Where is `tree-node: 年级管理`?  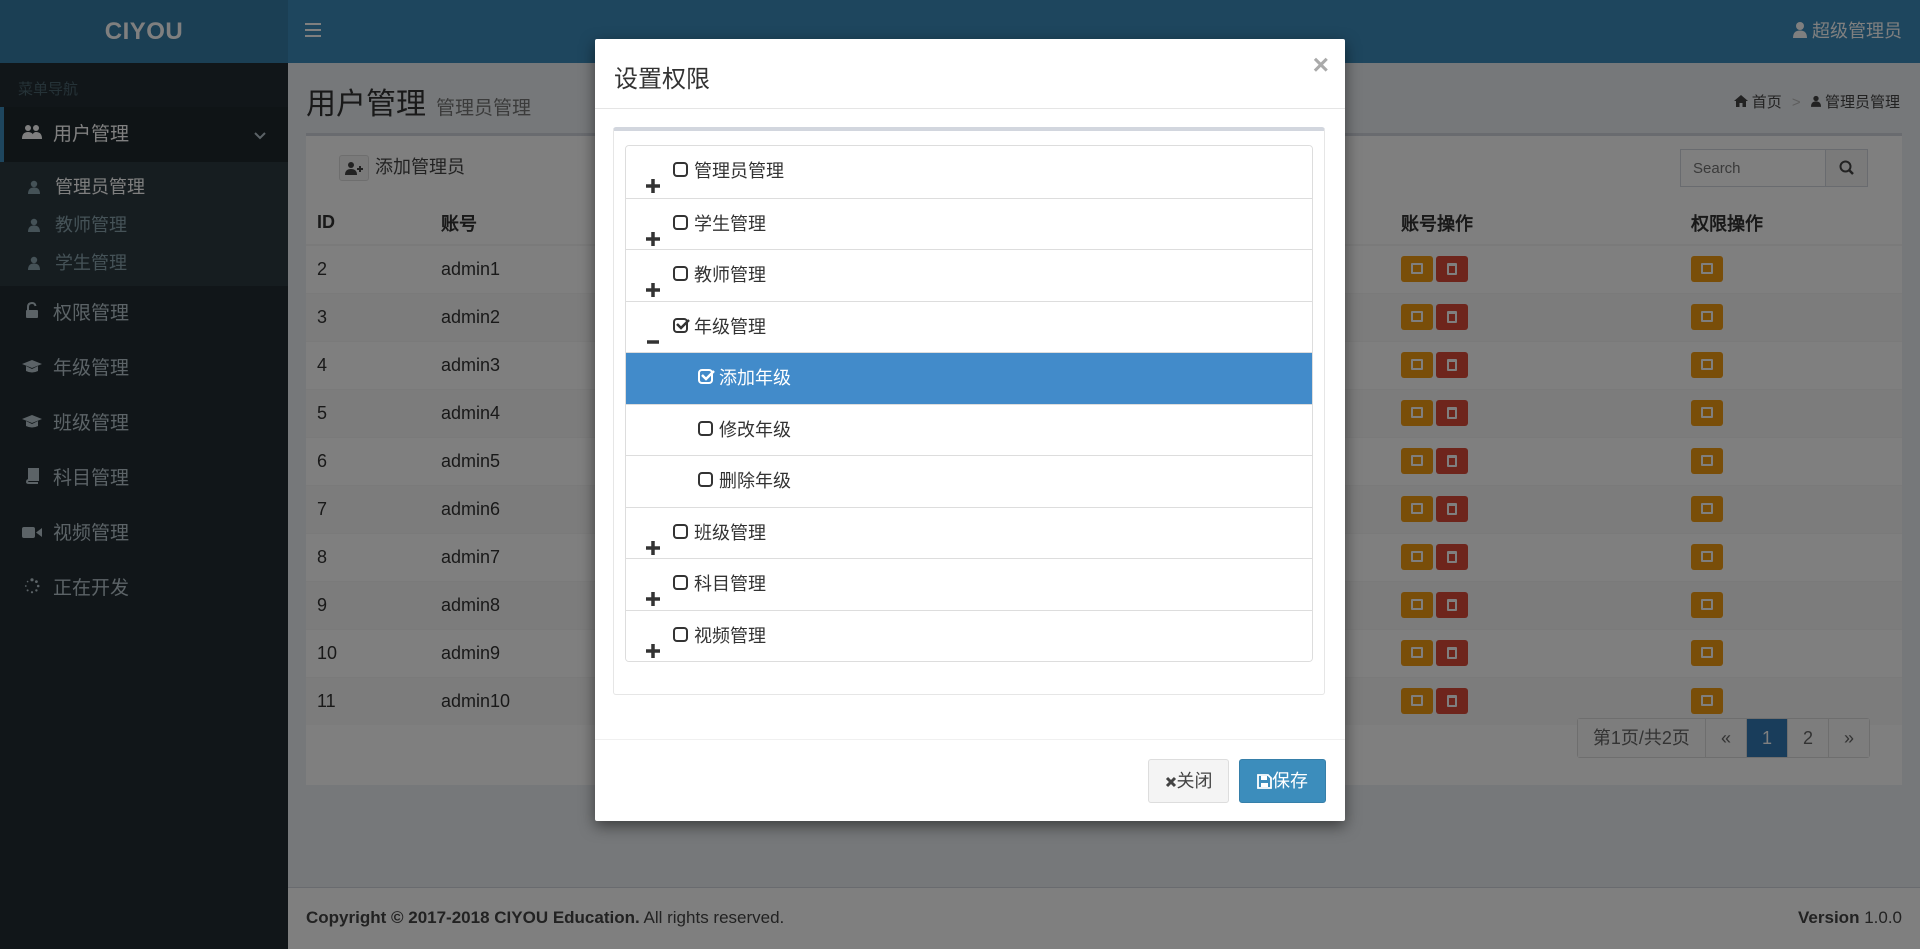 tree-node: 年级管理 is located at coordinates (969, 326).